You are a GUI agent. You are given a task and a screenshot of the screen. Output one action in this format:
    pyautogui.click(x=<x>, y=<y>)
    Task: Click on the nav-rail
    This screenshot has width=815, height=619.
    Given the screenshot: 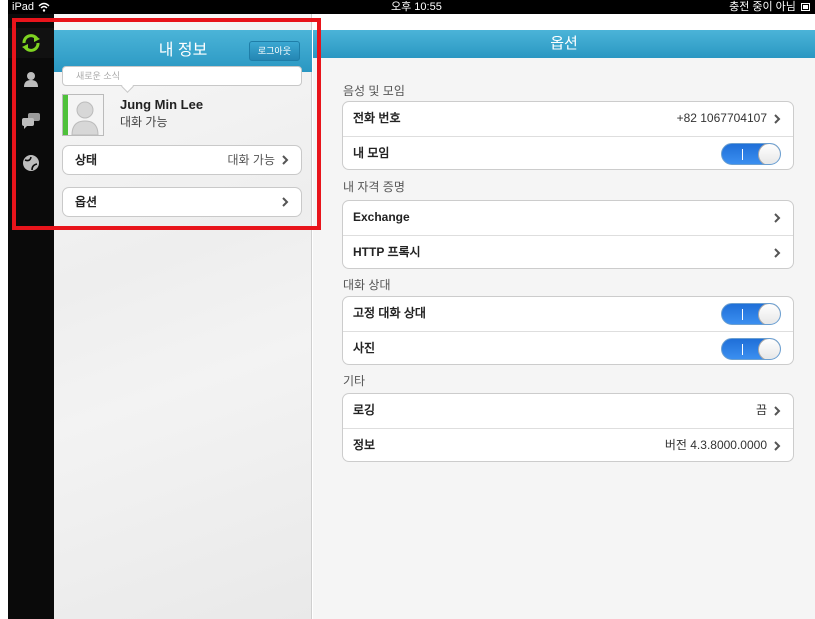 What is the action you would take?
    pyautogui.click(x=31, y=316)
    